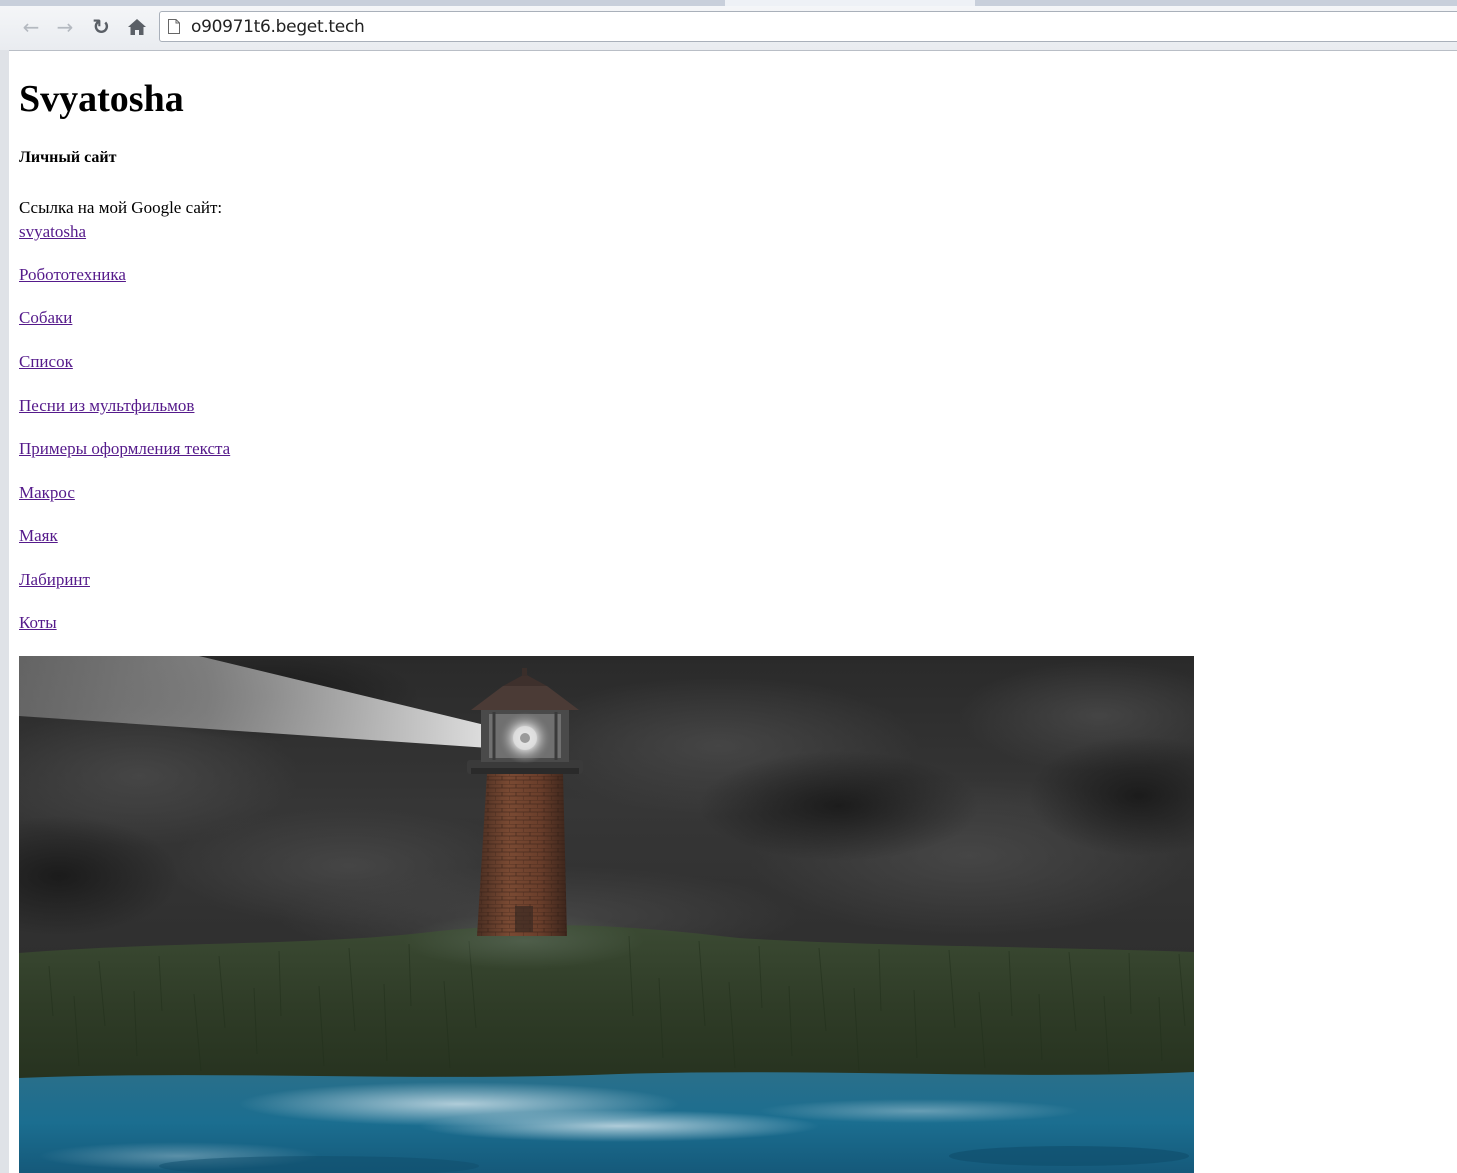 The width and height of the screenshot is (1457, 1173). Describe the element at coordinates (54, 580) in the screenshot. I see `link-labyrinth: Лабиринт` at that location.